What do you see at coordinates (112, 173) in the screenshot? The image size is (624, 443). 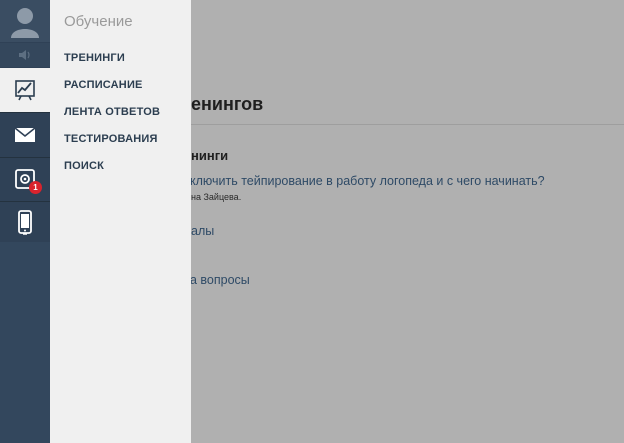 I see `menu-item-search: ПОИСК` at bounding box center [112, 173].